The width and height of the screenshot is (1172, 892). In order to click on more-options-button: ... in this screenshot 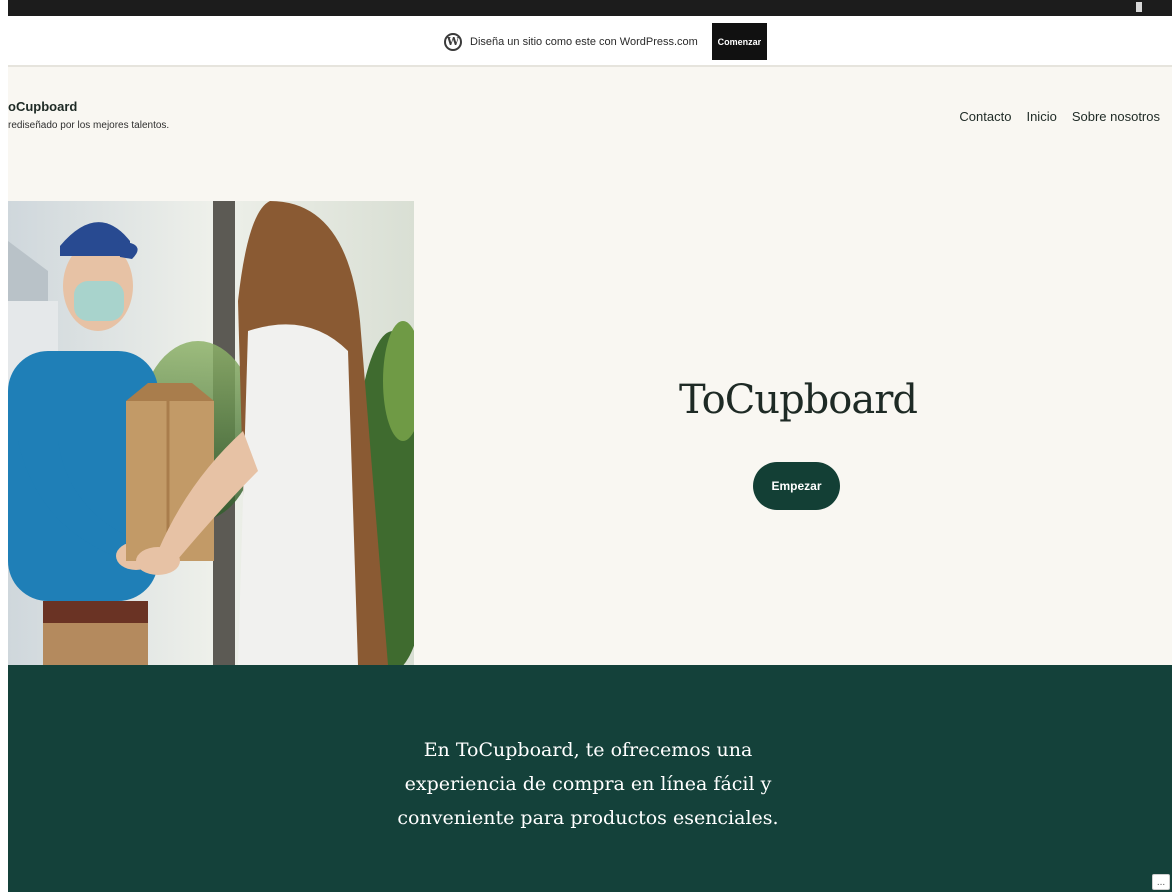, I will do `click(1161, 882)`.